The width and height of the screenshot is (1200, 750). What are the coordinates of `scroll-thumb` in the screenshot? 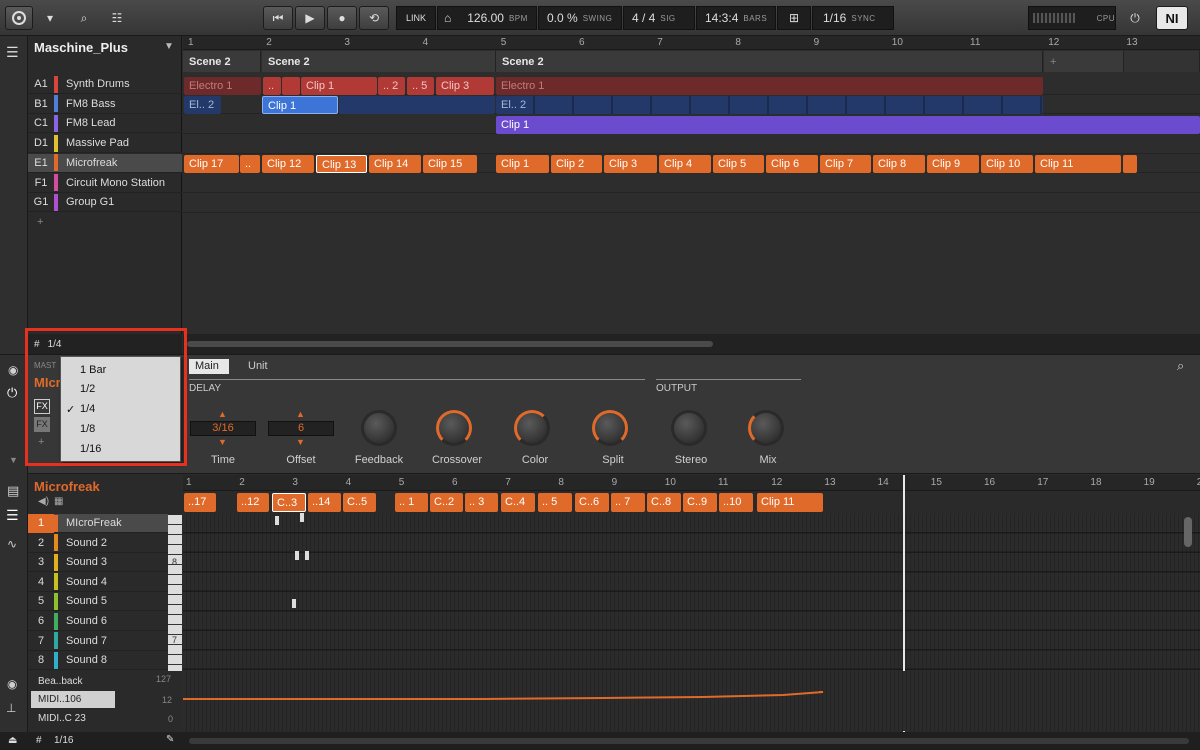 It's located at (450, 344).